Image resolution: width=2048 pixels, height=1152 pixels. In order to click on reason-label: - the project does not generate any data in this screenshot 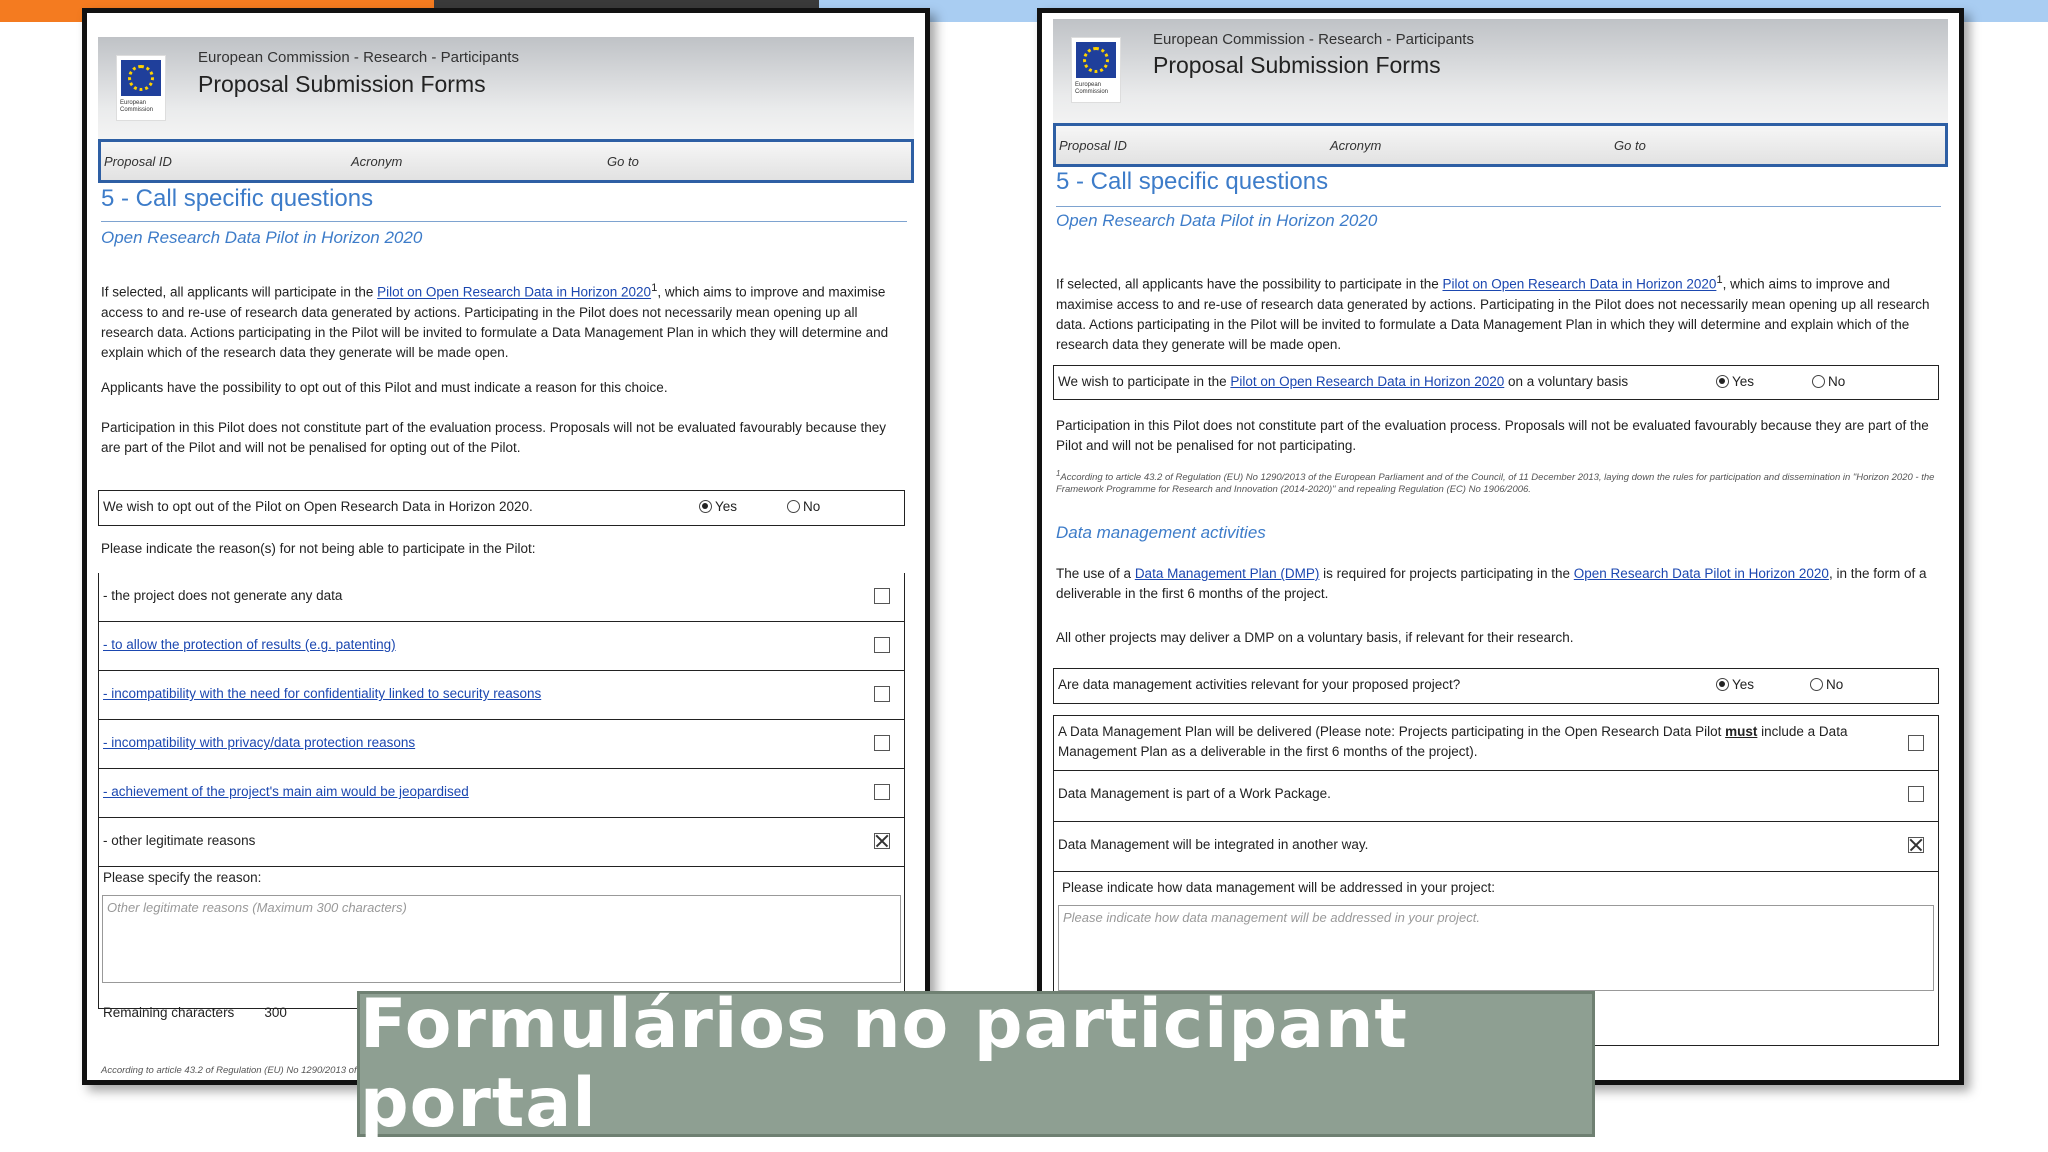, I will do `click(223, 595)`.